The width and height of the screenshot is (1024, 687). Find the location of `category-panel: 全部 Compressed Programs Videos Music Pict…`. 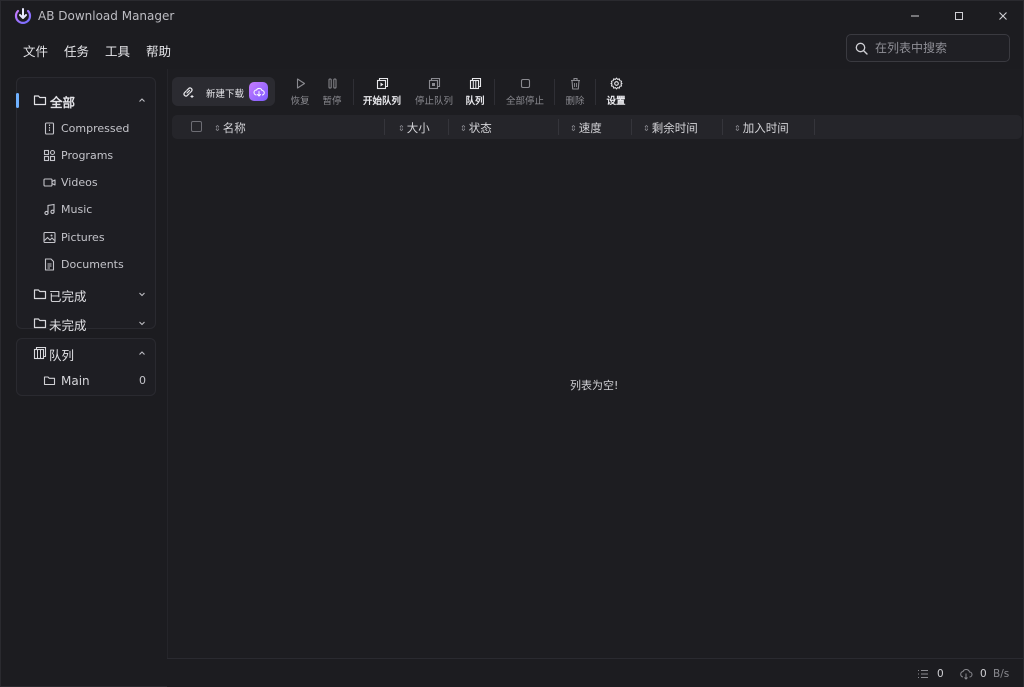

category-panel: 全部 Compressed Programs Videos Music Pict… is located at coordinates (86, 205).